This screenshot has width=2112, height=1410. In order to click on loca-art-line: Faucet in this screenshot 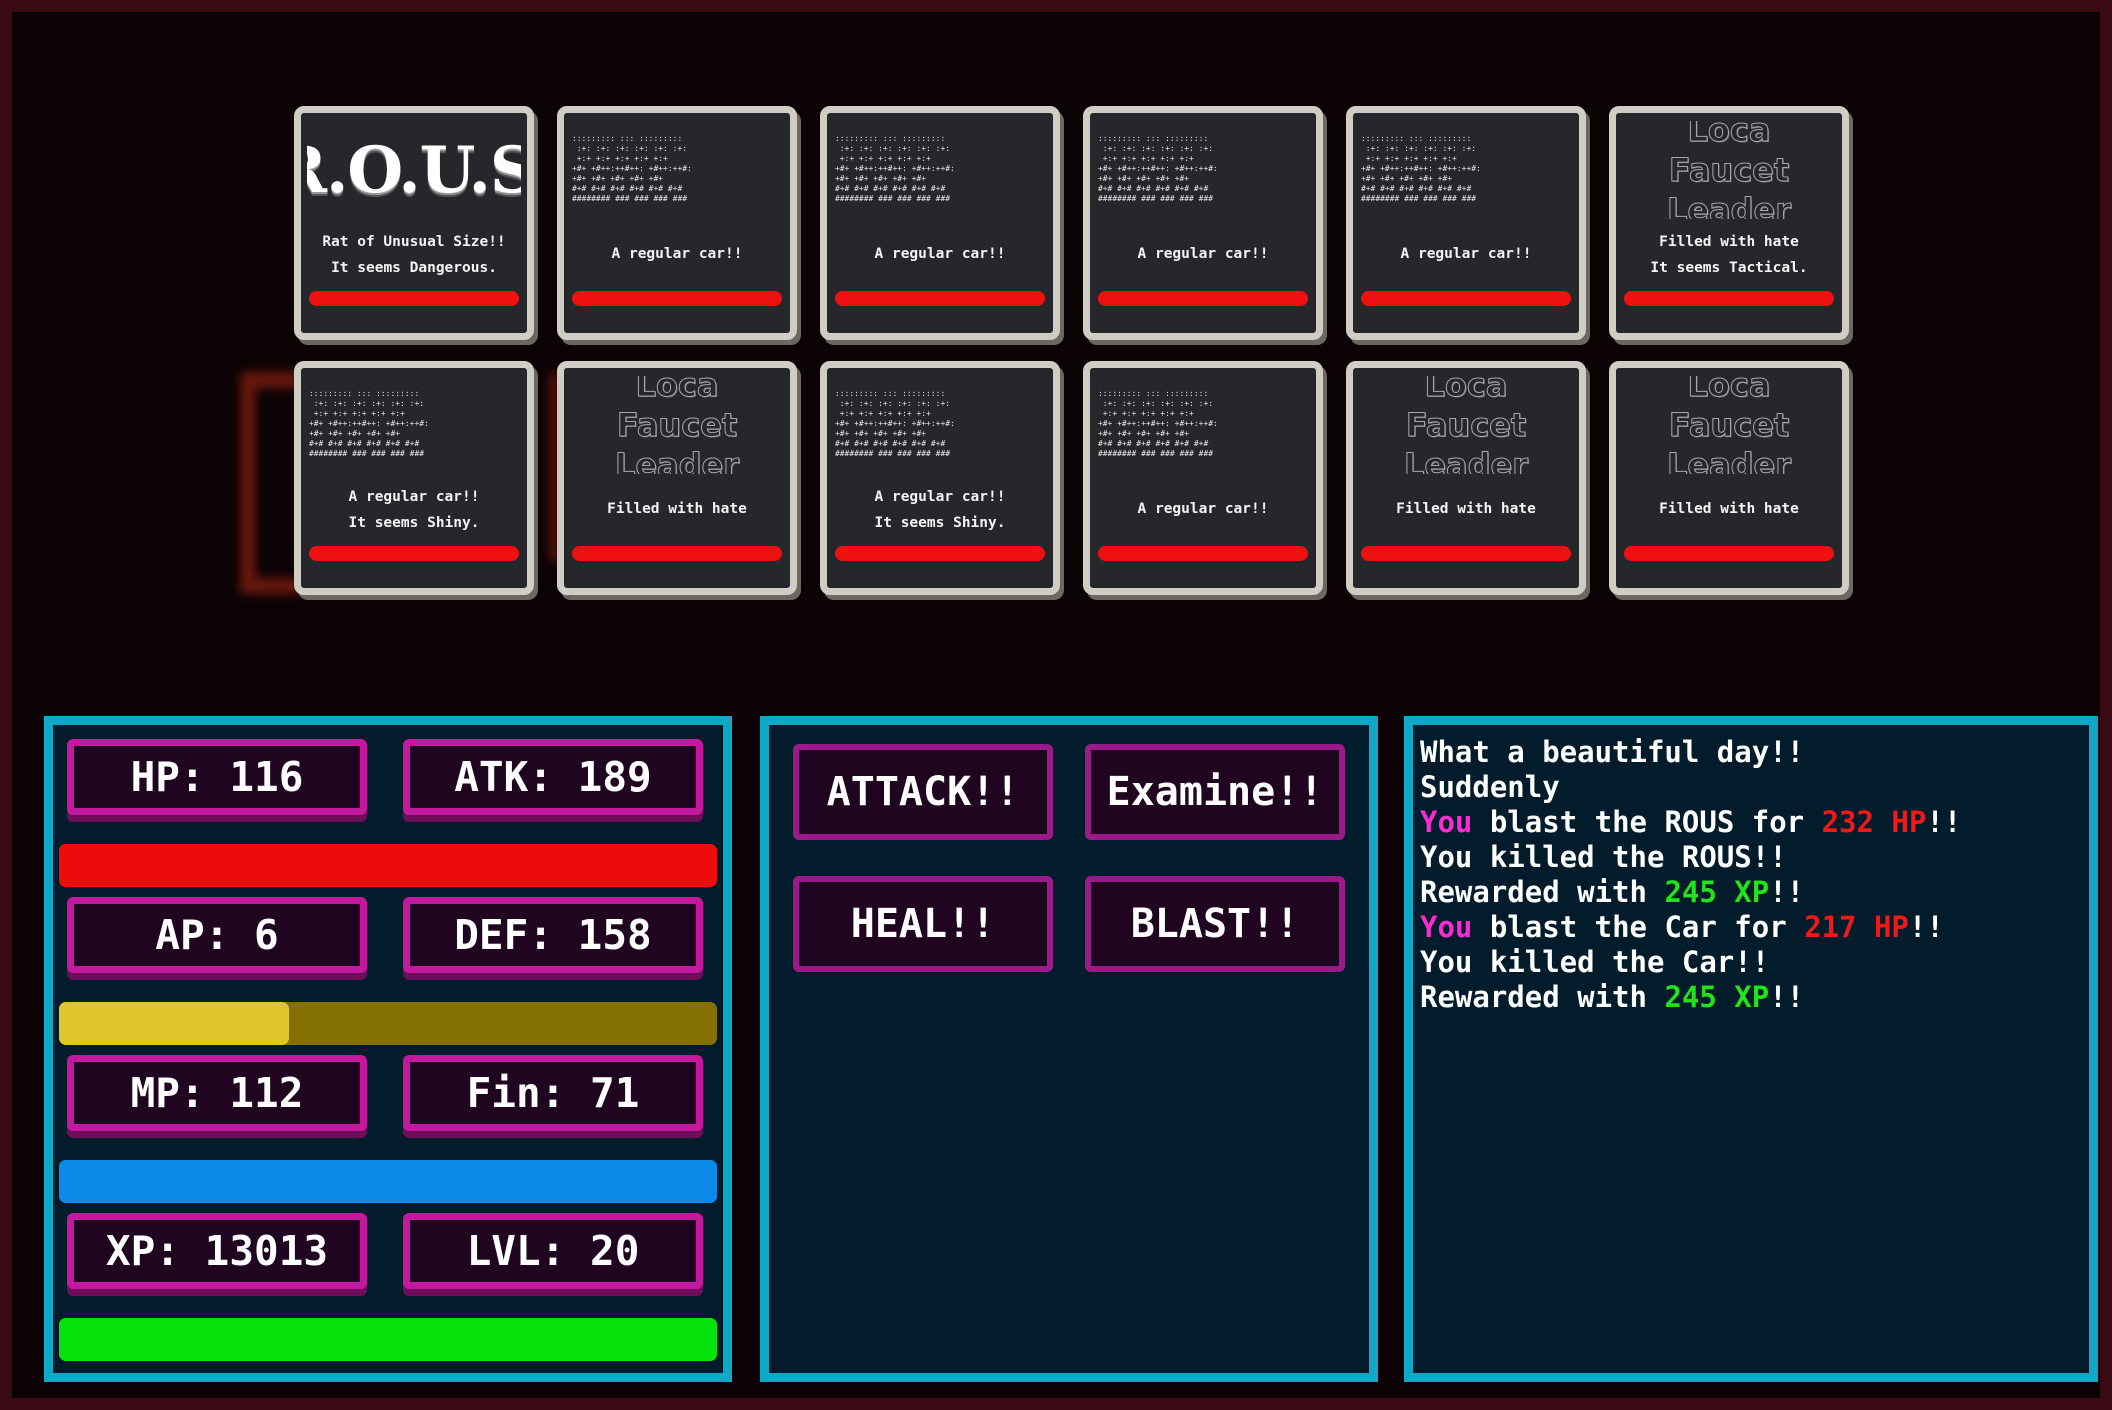, I will do `click(1729, 425)`.